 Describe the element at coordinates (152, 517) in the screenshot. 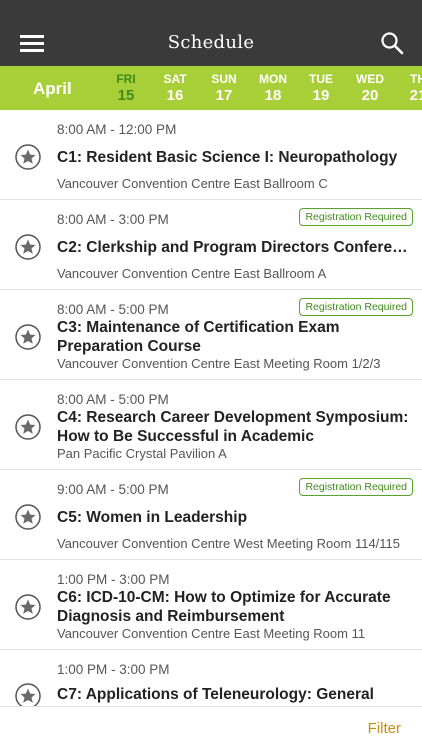

I see `session-title: C5: Women in Leadership` at that location.